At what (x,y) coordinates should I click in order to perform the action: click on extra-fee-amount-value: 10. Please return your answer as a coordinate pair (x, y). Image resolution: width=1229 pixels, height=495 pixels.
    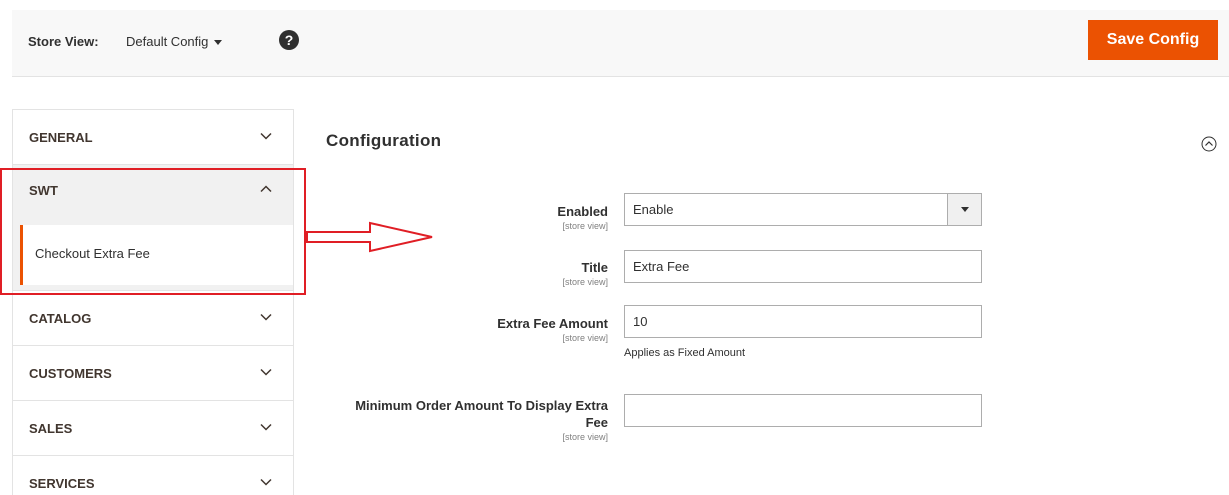
    Looking at the image, I should click on (640, 321).